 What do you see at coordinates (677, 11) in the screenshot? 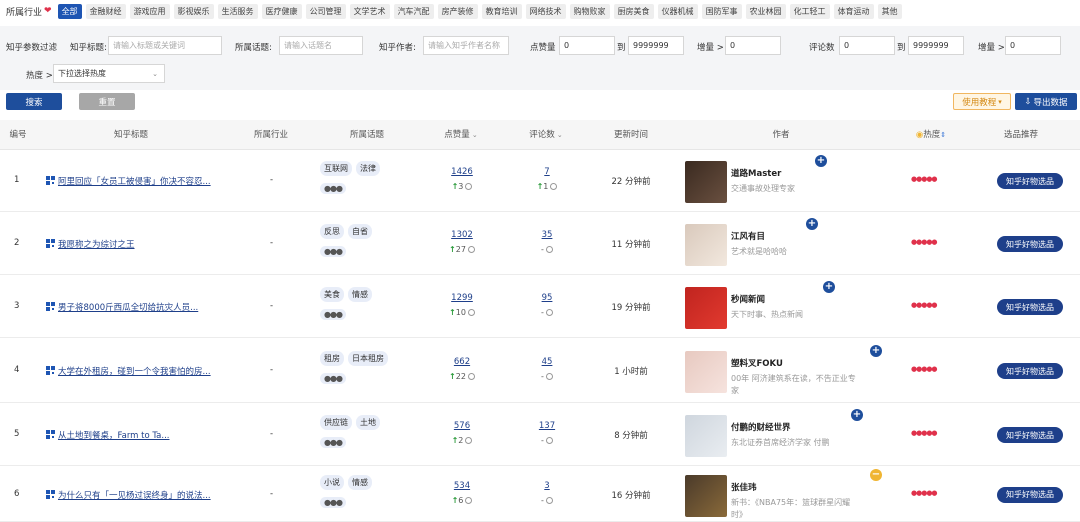
I see `industry-chip: 仪器机械` at bounding box center [677, 11].